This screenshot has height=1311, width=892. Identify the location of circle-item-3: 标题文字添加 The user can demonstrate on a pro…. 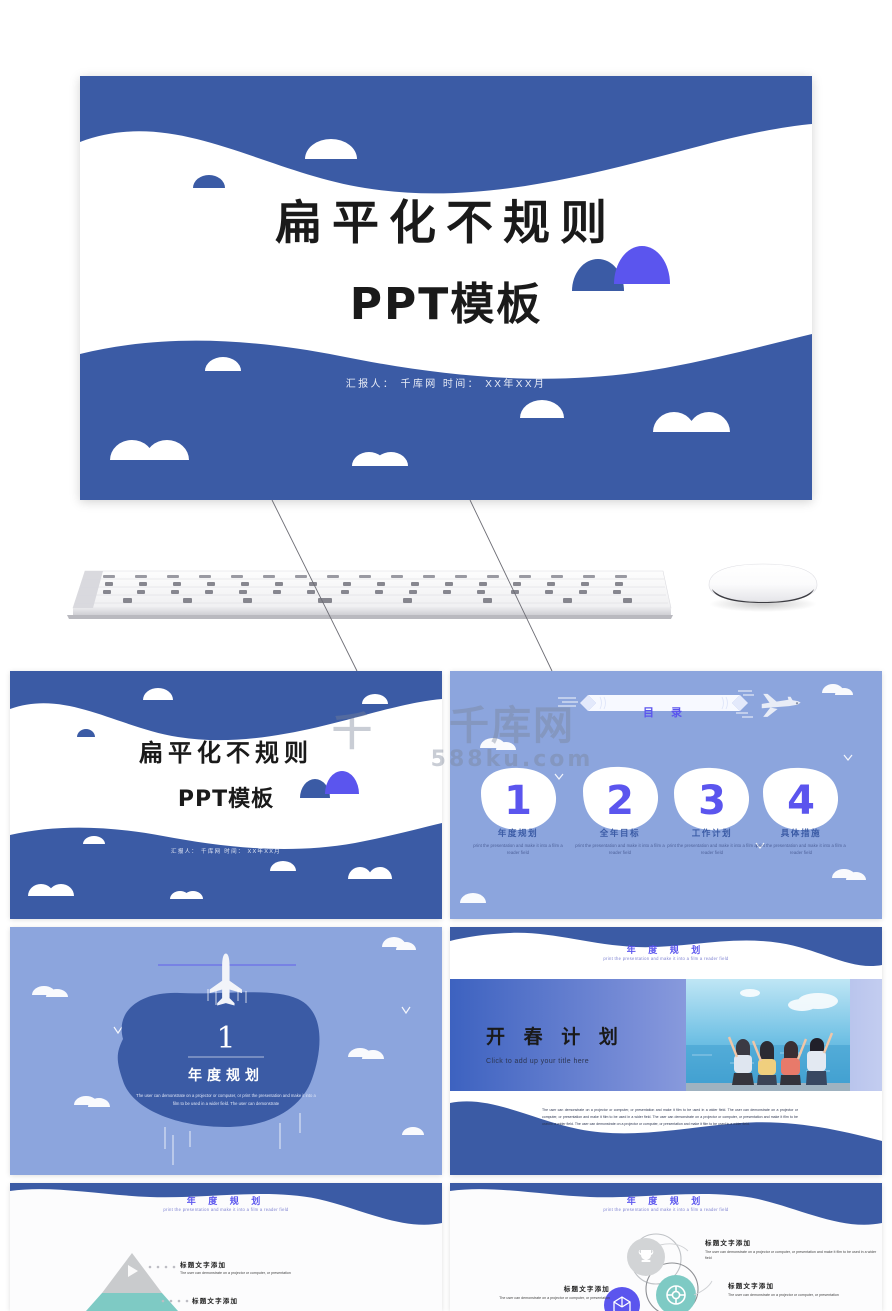
(537, 1292).